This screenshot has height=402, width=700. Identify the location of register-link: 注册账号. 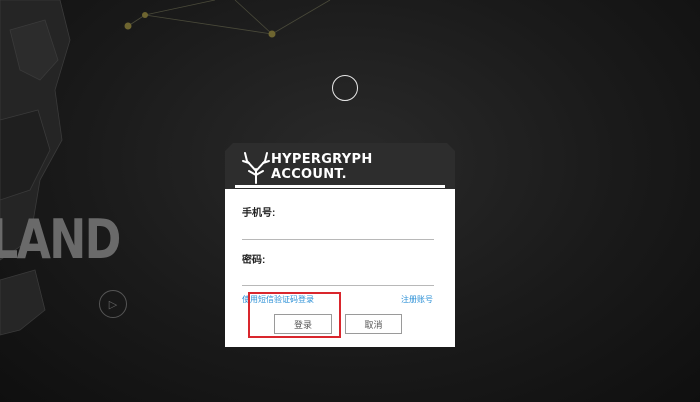
(417, 299).